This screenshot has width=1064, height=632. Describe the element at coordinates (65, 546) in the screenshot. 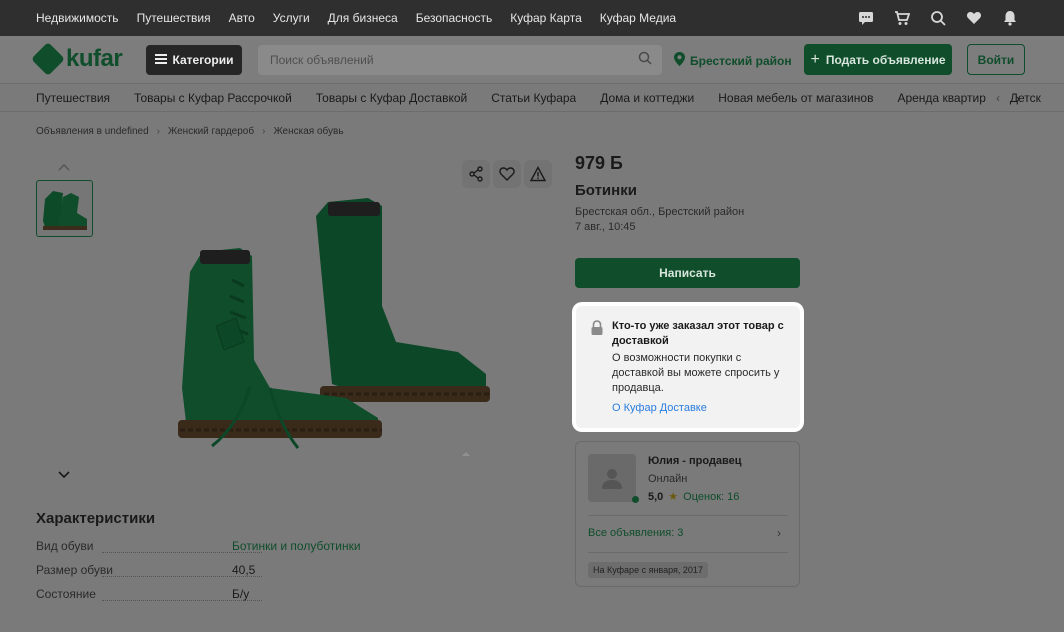

I see `characteristic-key: Вид обуви` at that location.